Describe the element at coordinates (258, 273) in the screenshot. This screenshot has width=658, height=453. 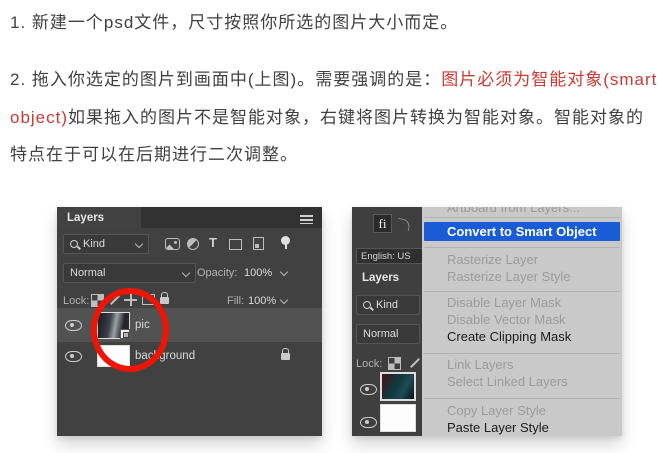
I see `opacity-value: 100%` at that location.